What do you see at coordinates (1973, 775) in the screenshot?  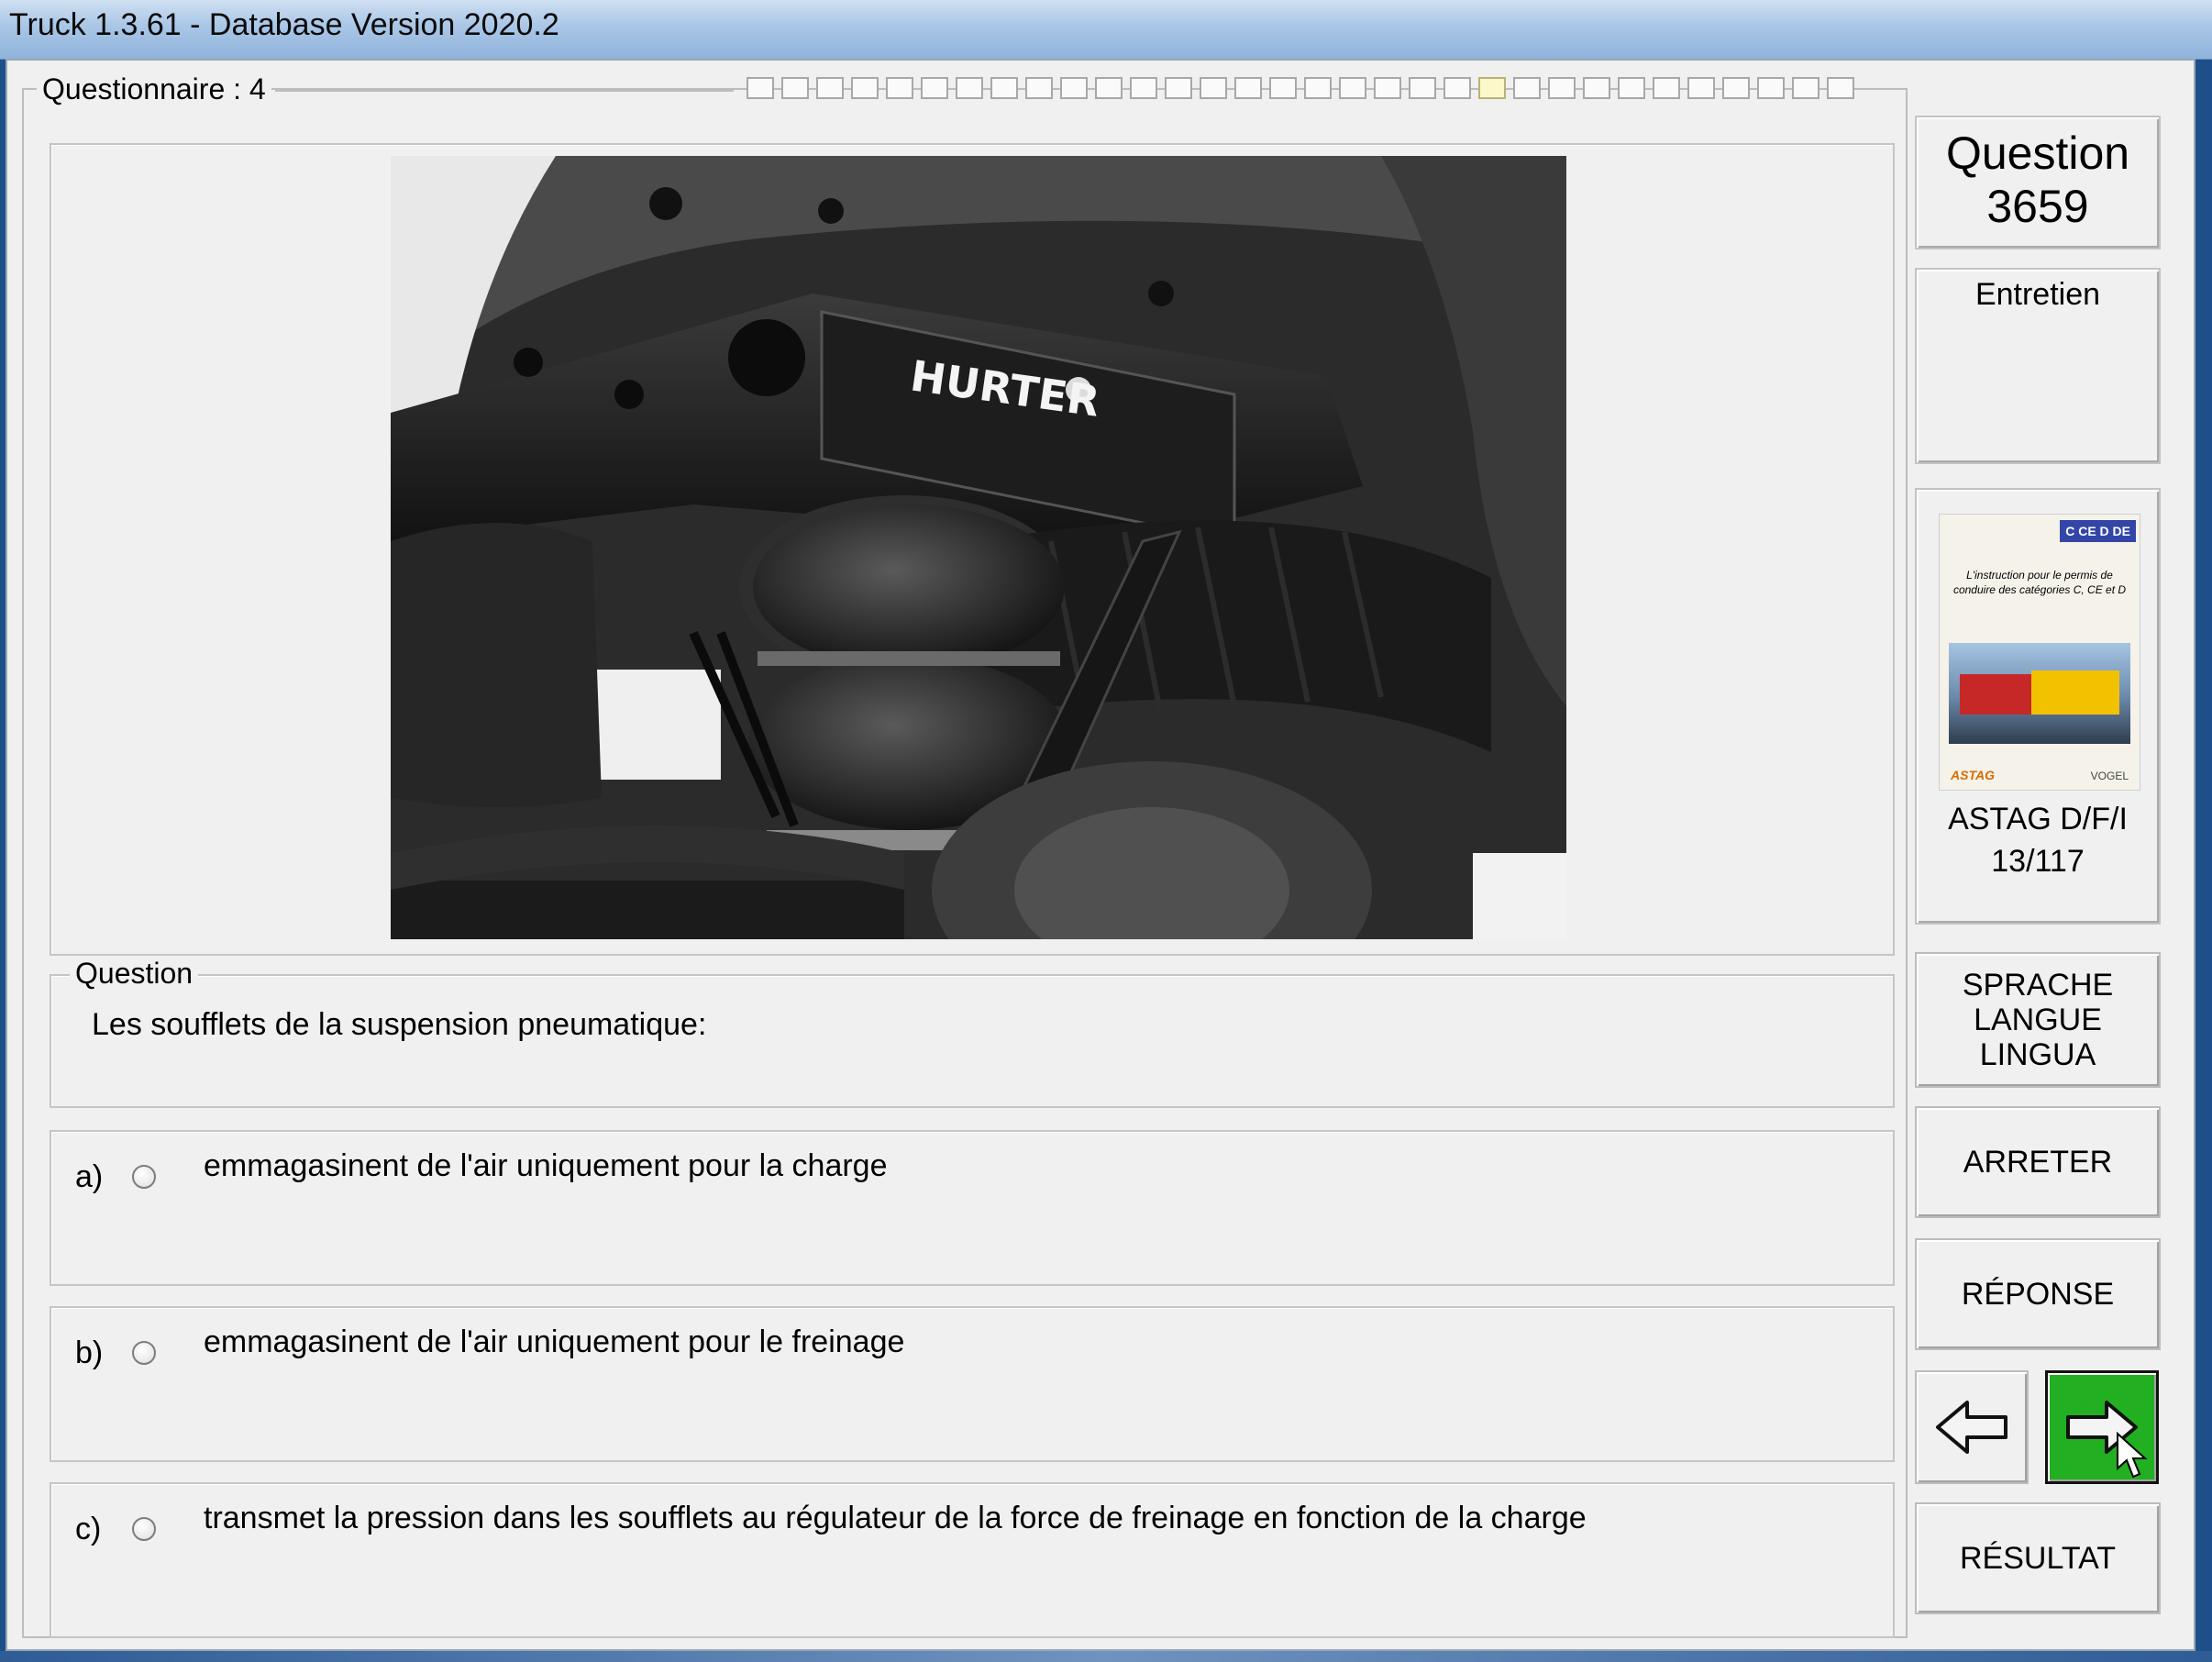 I see `book-logo-left: ASTAG` at bounding box center [1973, 775].